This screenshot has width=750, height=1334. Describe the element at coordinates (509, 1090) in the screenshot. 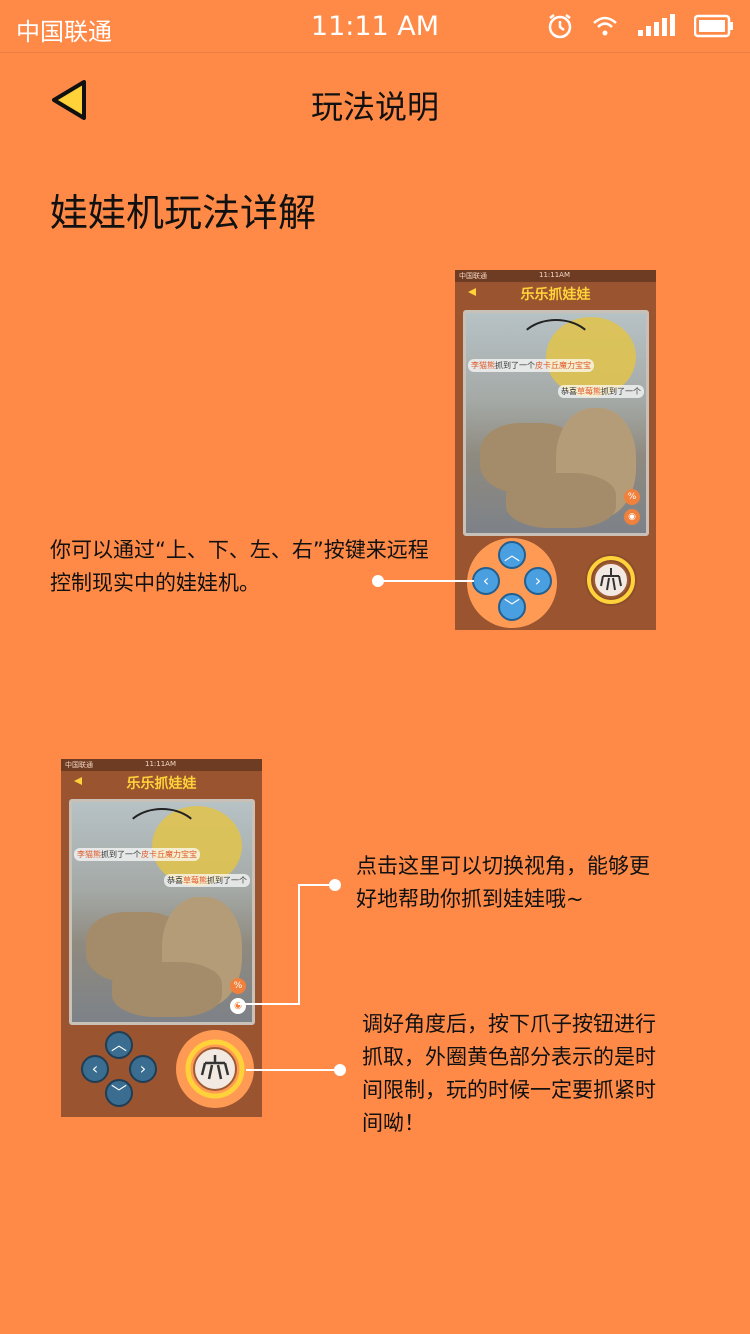

I see `callout-claw-line-3: 间限制，玩的时候一定要抓紧时` at that location.